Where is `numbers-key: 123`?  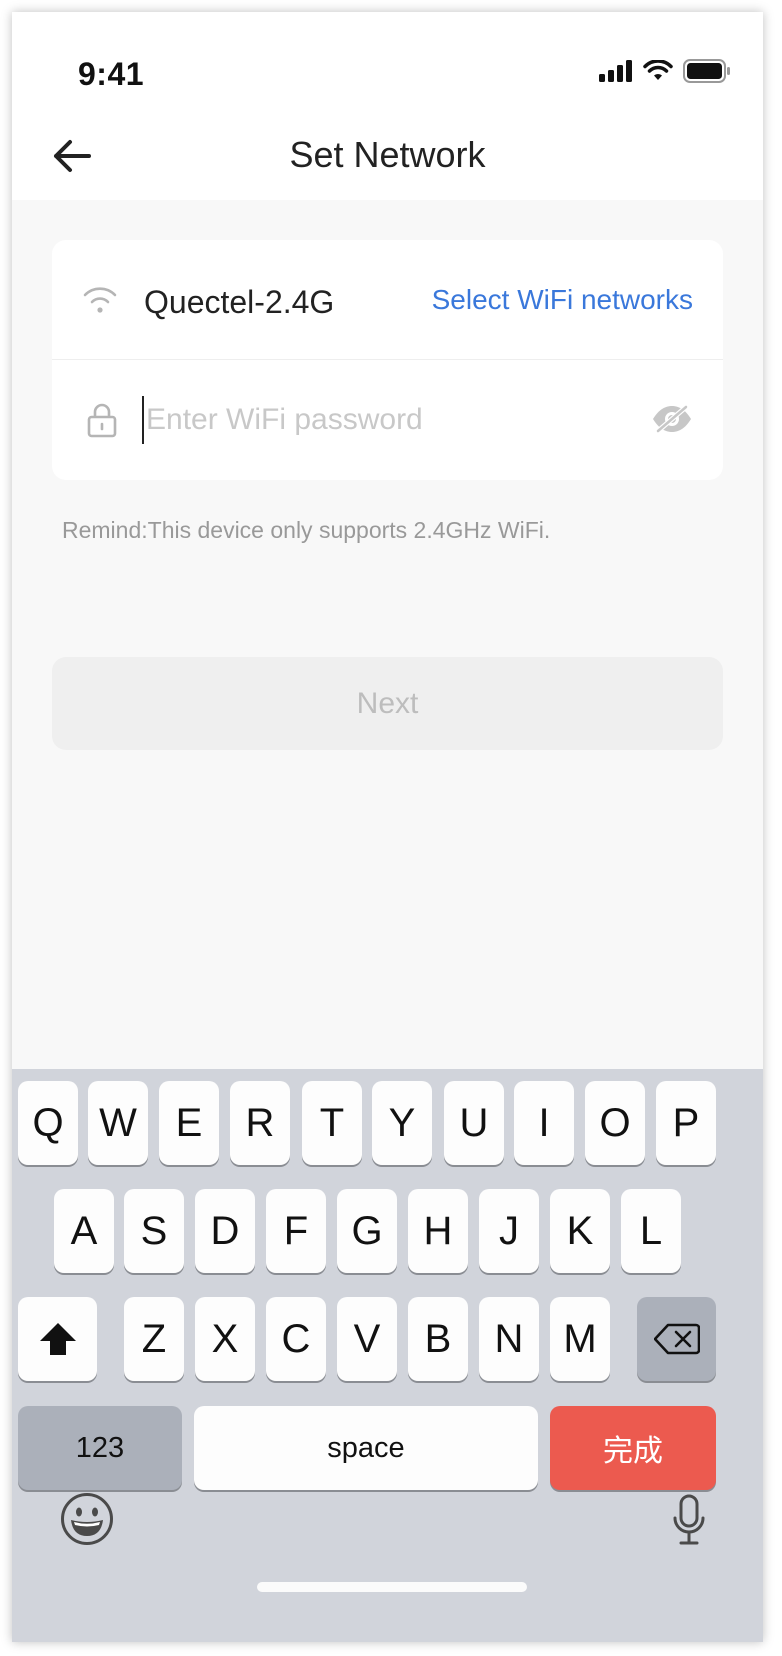 numbers-key: 123 is located at coordinates (100, 1448).